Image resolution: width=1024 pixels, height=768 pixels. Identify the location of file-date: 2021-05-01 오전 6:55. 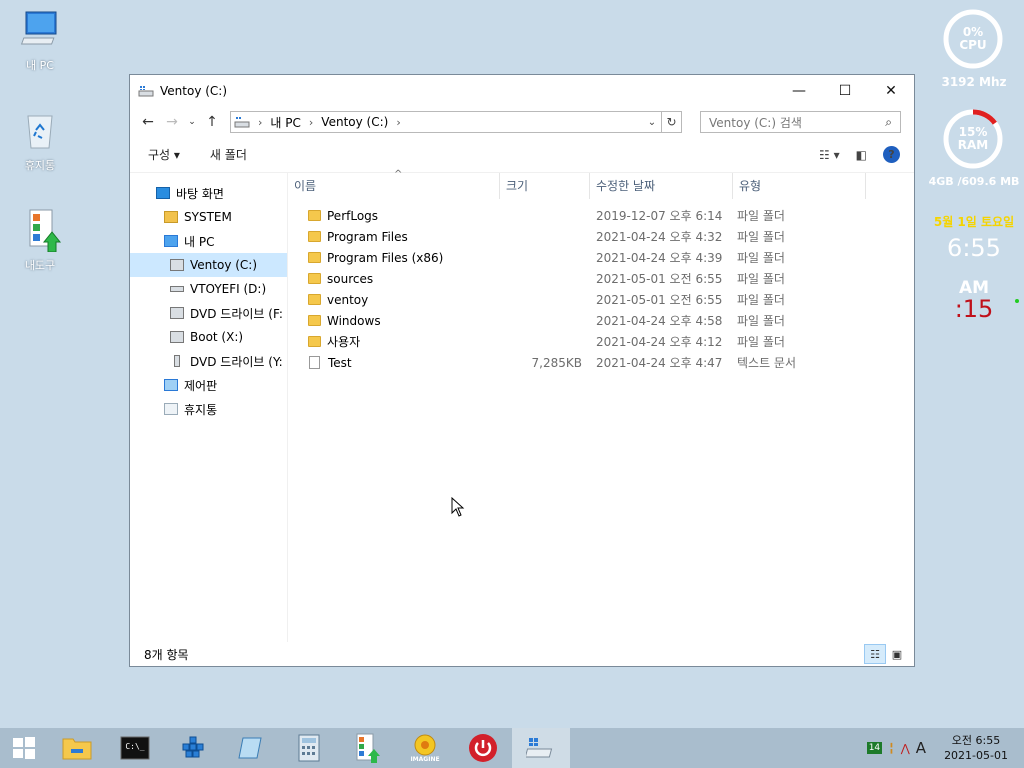
(659, 300).